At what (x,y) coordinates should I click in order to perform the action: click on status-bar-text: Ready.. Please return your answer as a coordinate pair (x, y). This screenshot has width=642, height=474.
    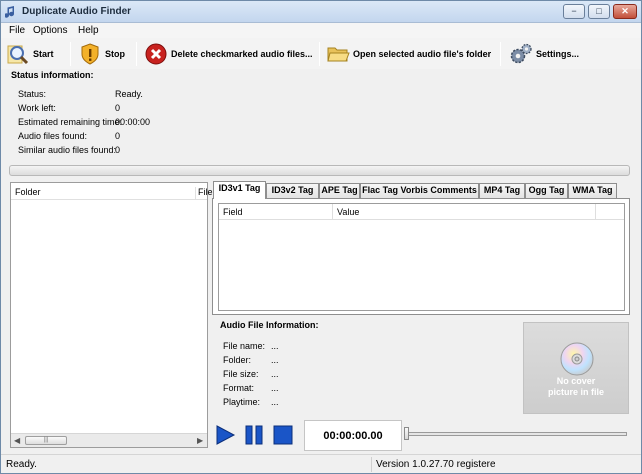
    Looking at the image, I should click on (21, 464).